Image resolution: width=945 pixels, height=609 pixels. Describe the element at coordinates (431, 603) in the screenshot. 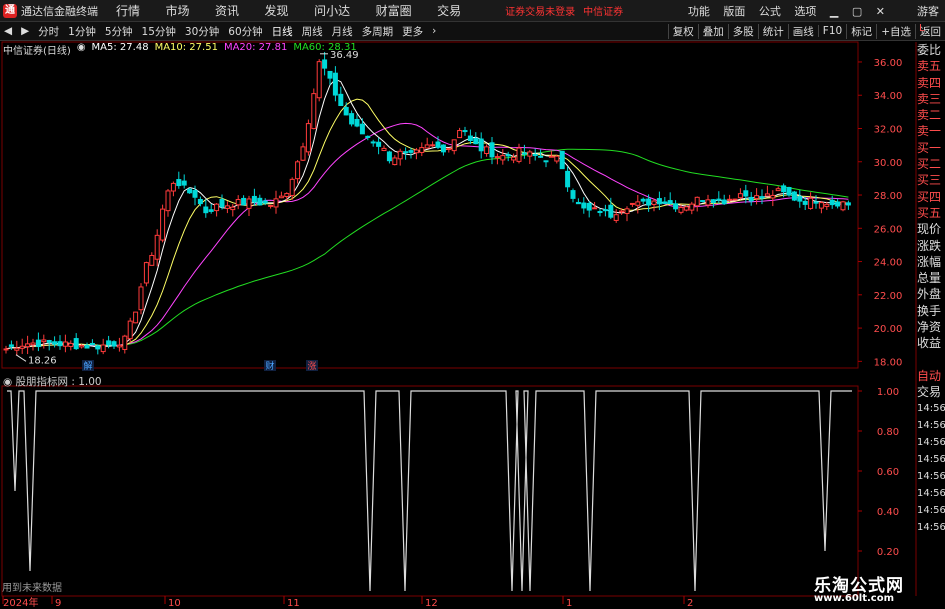

I see `x-tick-label: 12` at that location.